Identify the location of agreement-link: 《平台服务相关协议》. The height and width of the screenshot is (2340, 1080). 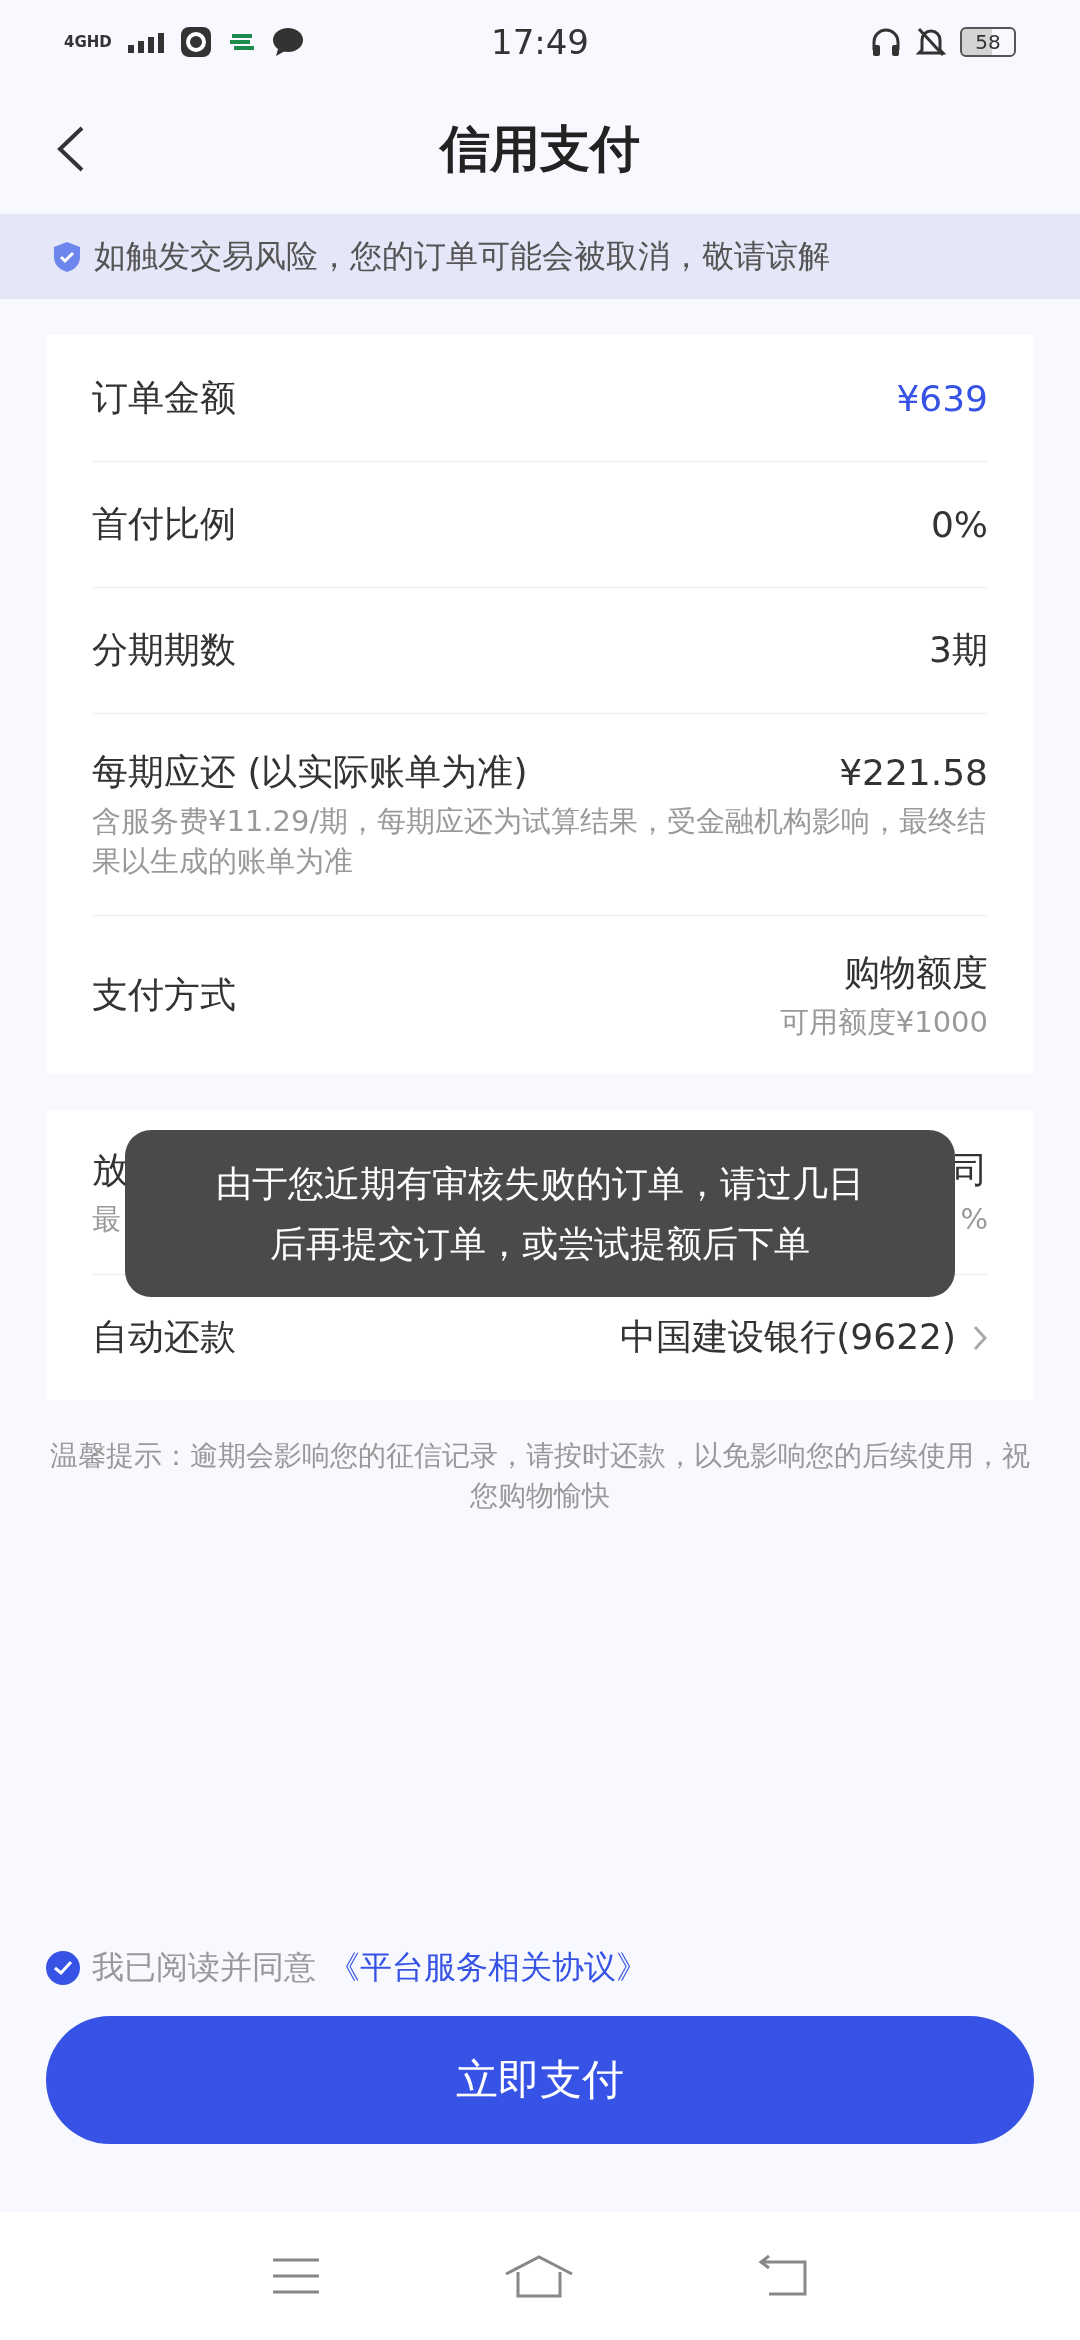
(488, 1968).